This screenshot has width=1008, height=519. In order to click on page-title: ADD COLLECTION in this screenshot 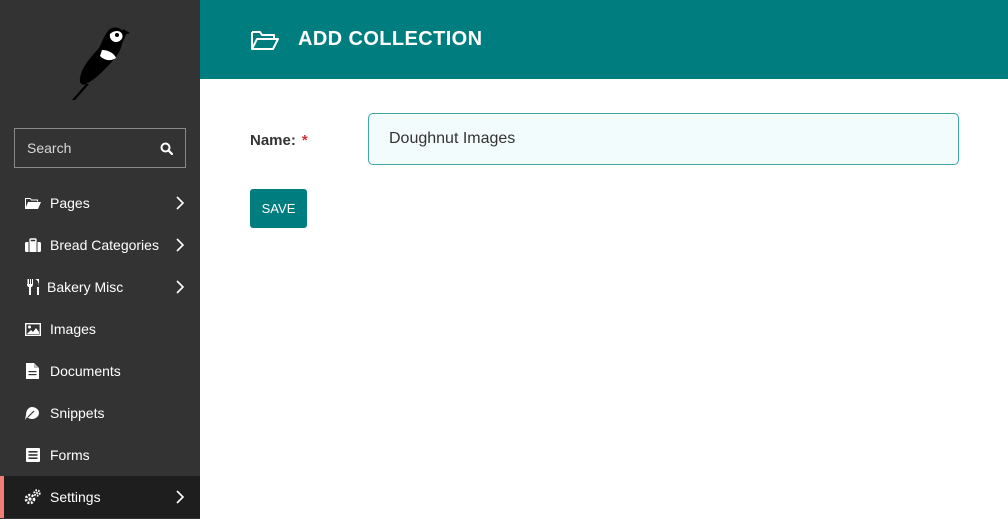, I will do `click(390, 39)`.